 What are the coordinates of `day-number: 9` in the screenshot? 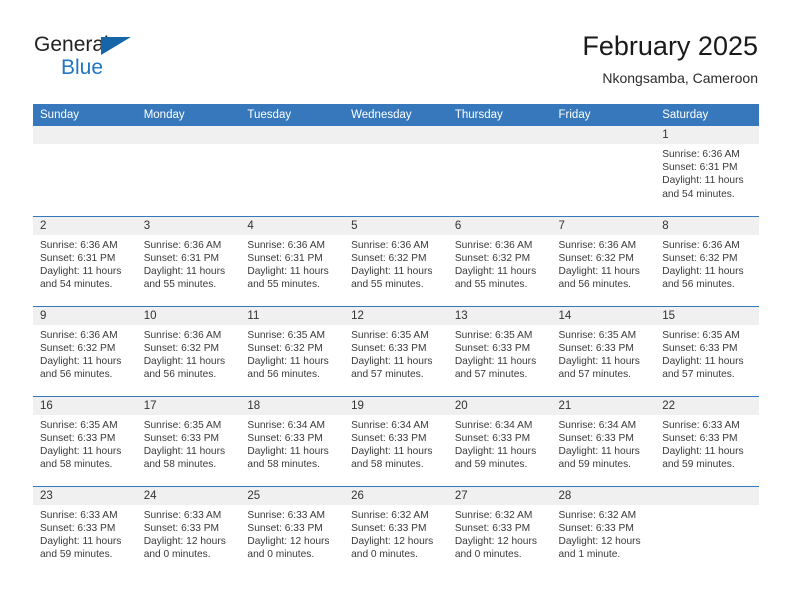 It's located at (85, 315).